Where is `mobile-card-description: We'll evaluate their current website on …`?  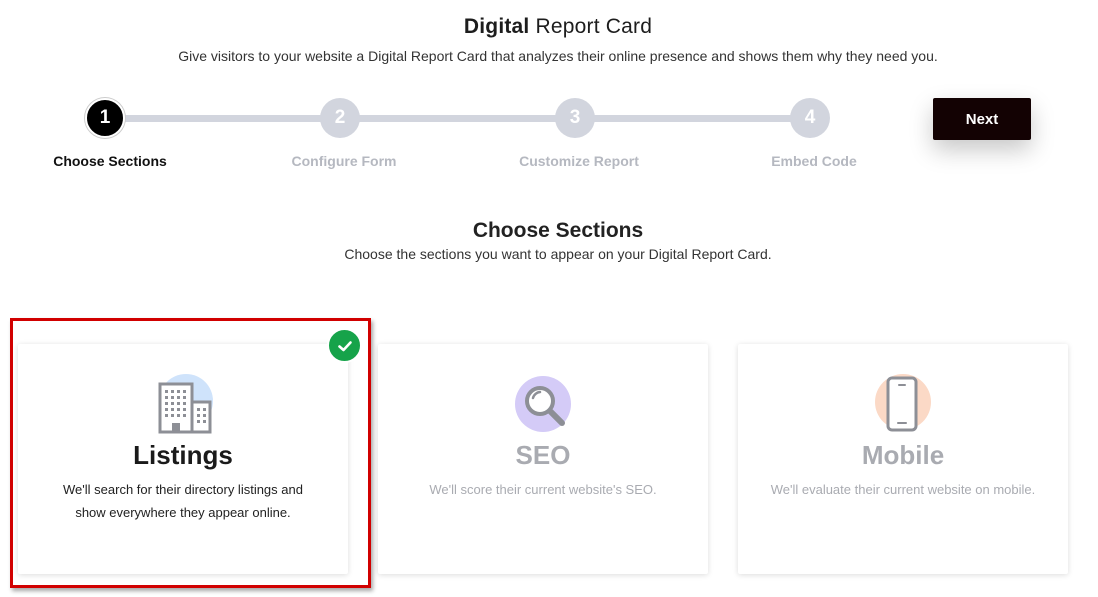 mobile-card-description: We'll evaluate their current website on … is located at coordinates (903, 489).